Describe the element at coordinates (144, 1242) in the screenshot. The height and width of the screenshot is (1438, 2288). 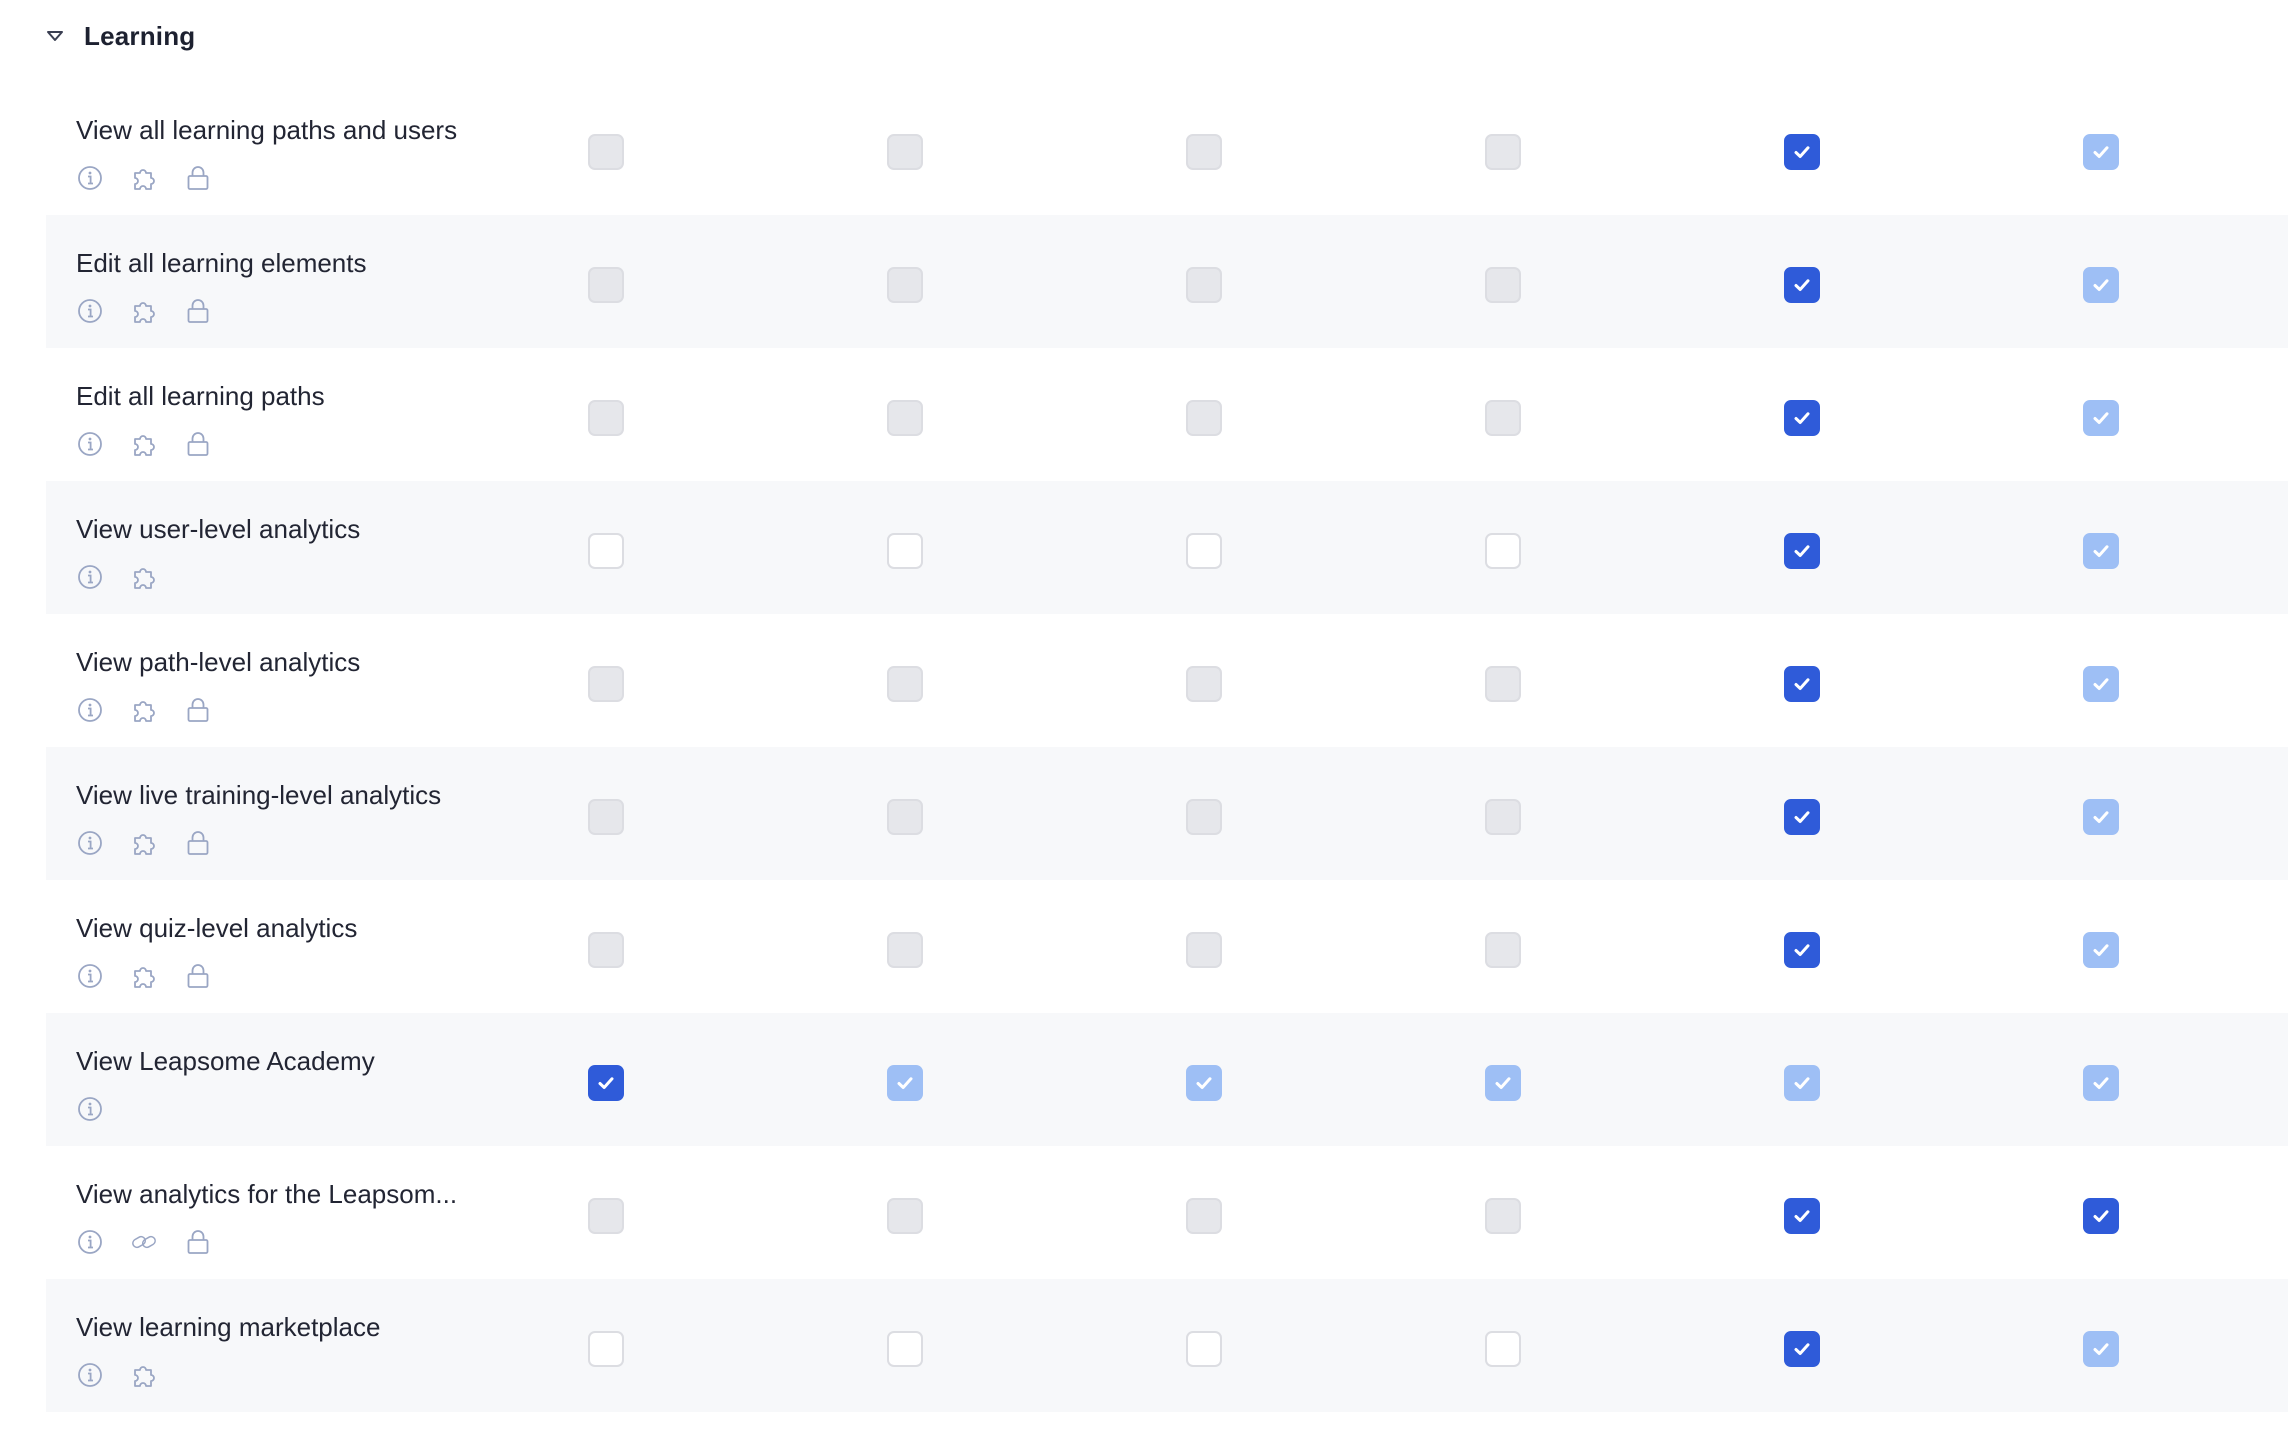
I see `link-icon` at that location.